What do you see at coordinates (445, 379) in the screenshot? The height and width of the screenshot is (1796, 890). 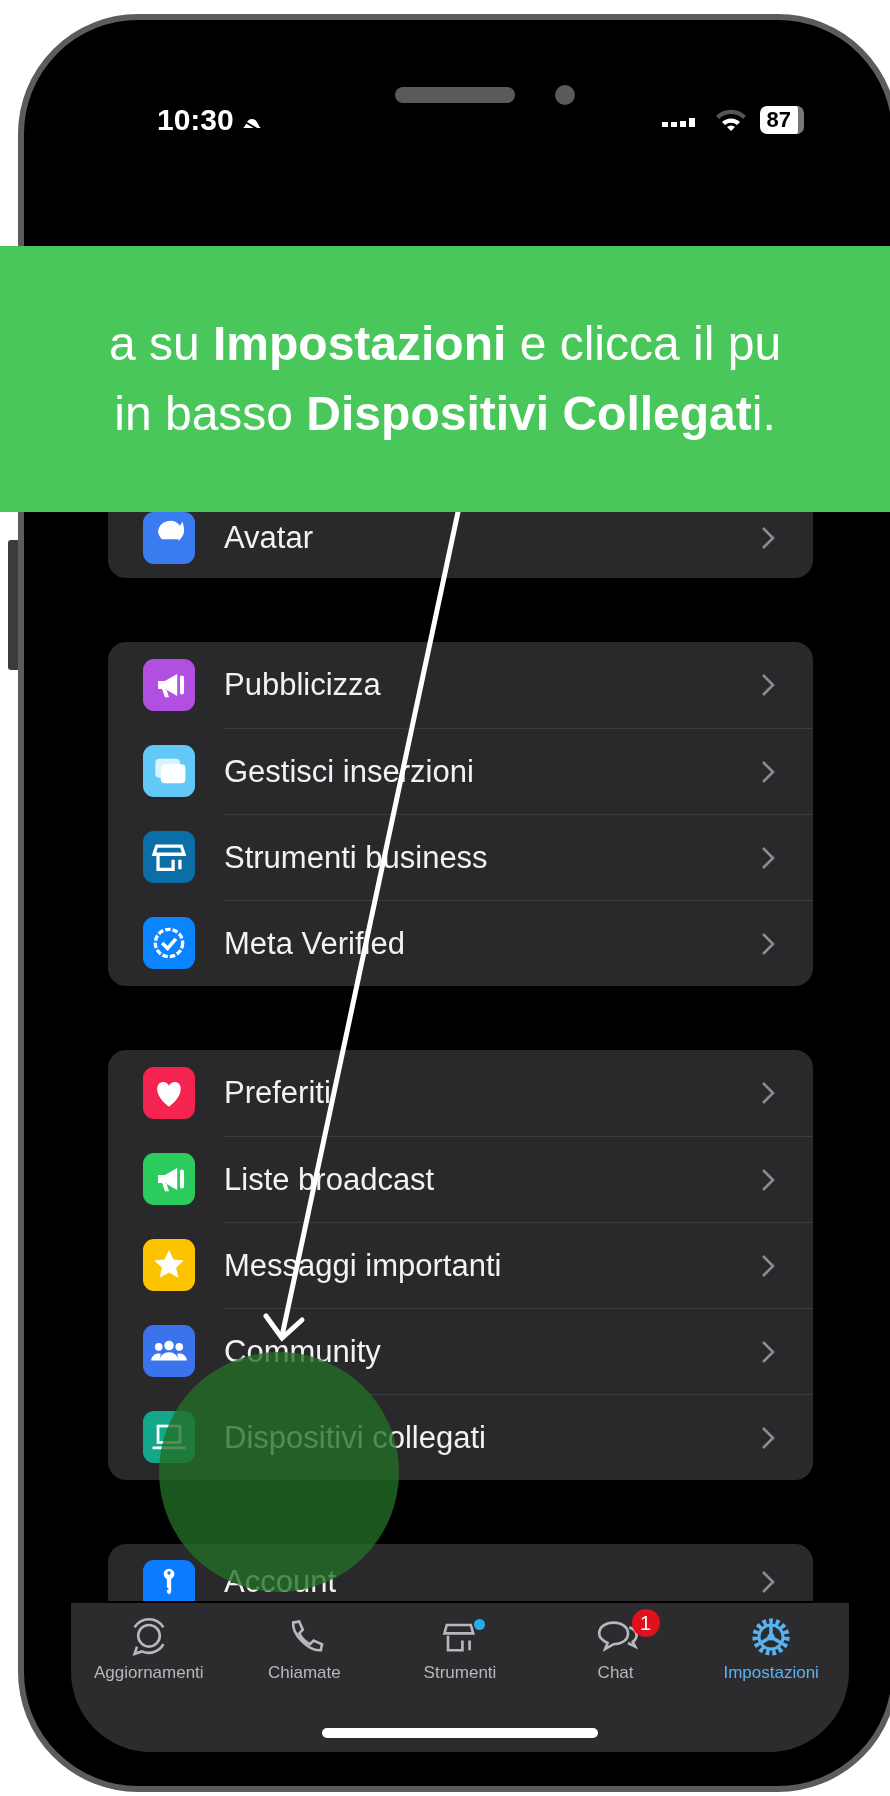 I see `instruction-text: a su Impostazioni e clicca il pu in basso Dispositivi Collegati.` at bounding box center [445, 379].